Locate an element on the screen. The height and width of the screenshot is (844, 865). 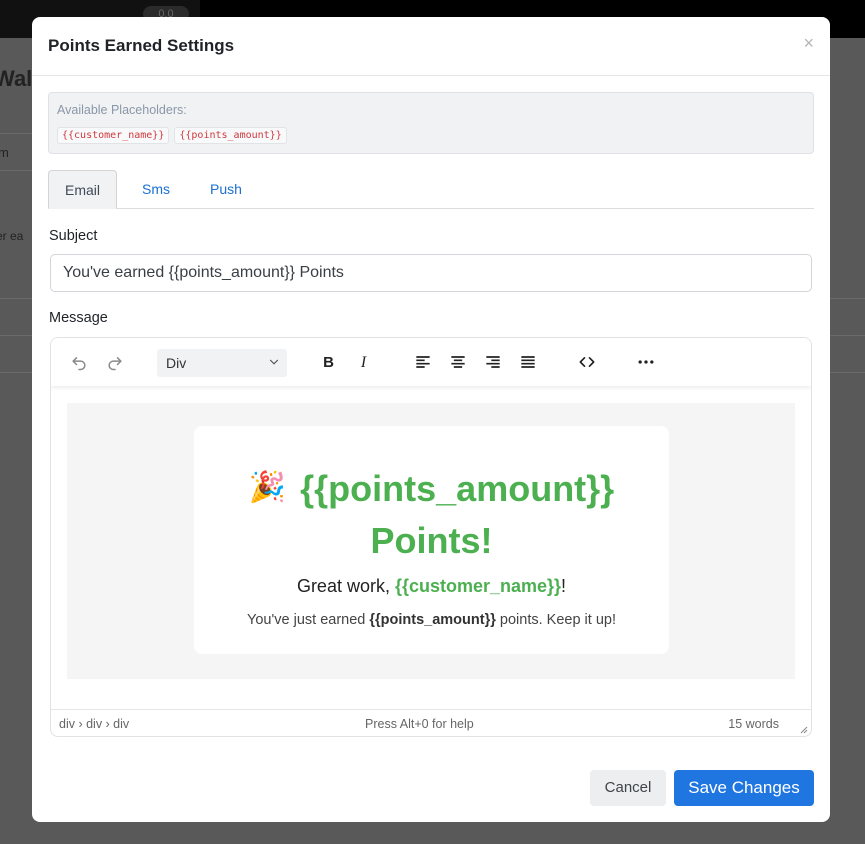
body-placeholder: {{points_amount}} is located at coordinates (432, 620).